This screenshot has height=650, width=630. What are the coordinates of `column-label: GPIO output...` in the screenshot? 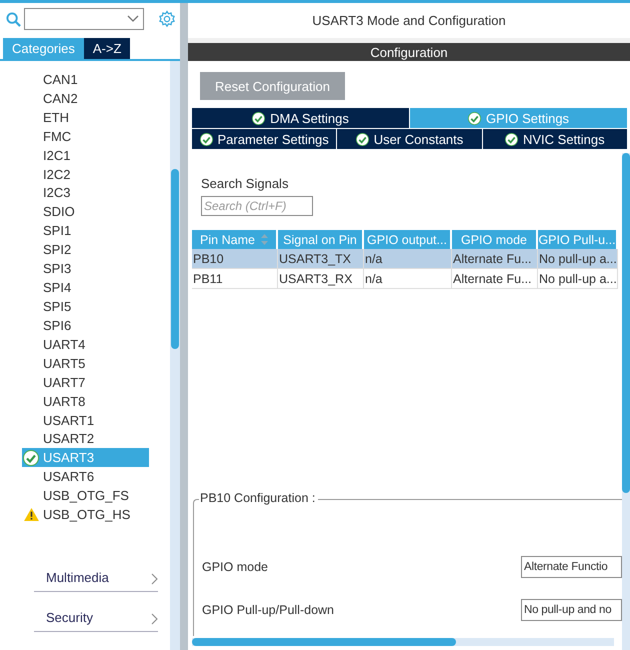 It's located at (407, 239).